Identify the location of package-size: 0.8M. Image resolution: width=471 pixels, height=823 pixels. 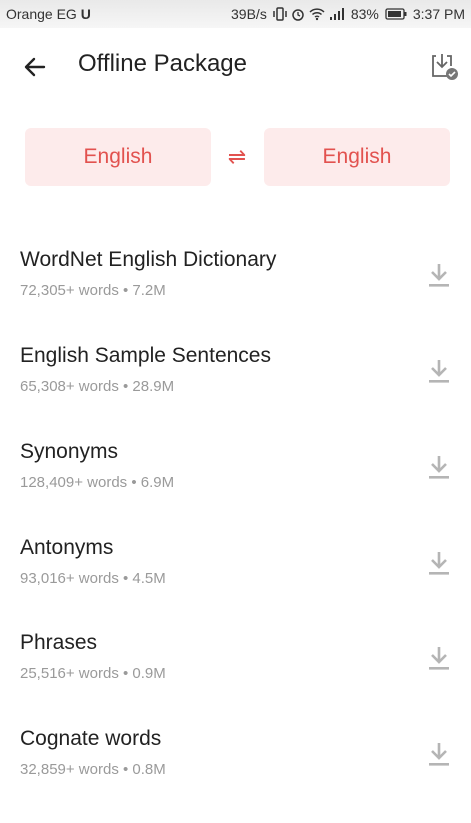
(149, 769).